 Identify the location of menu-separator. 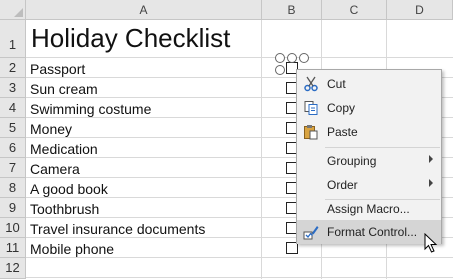
(382, 147).